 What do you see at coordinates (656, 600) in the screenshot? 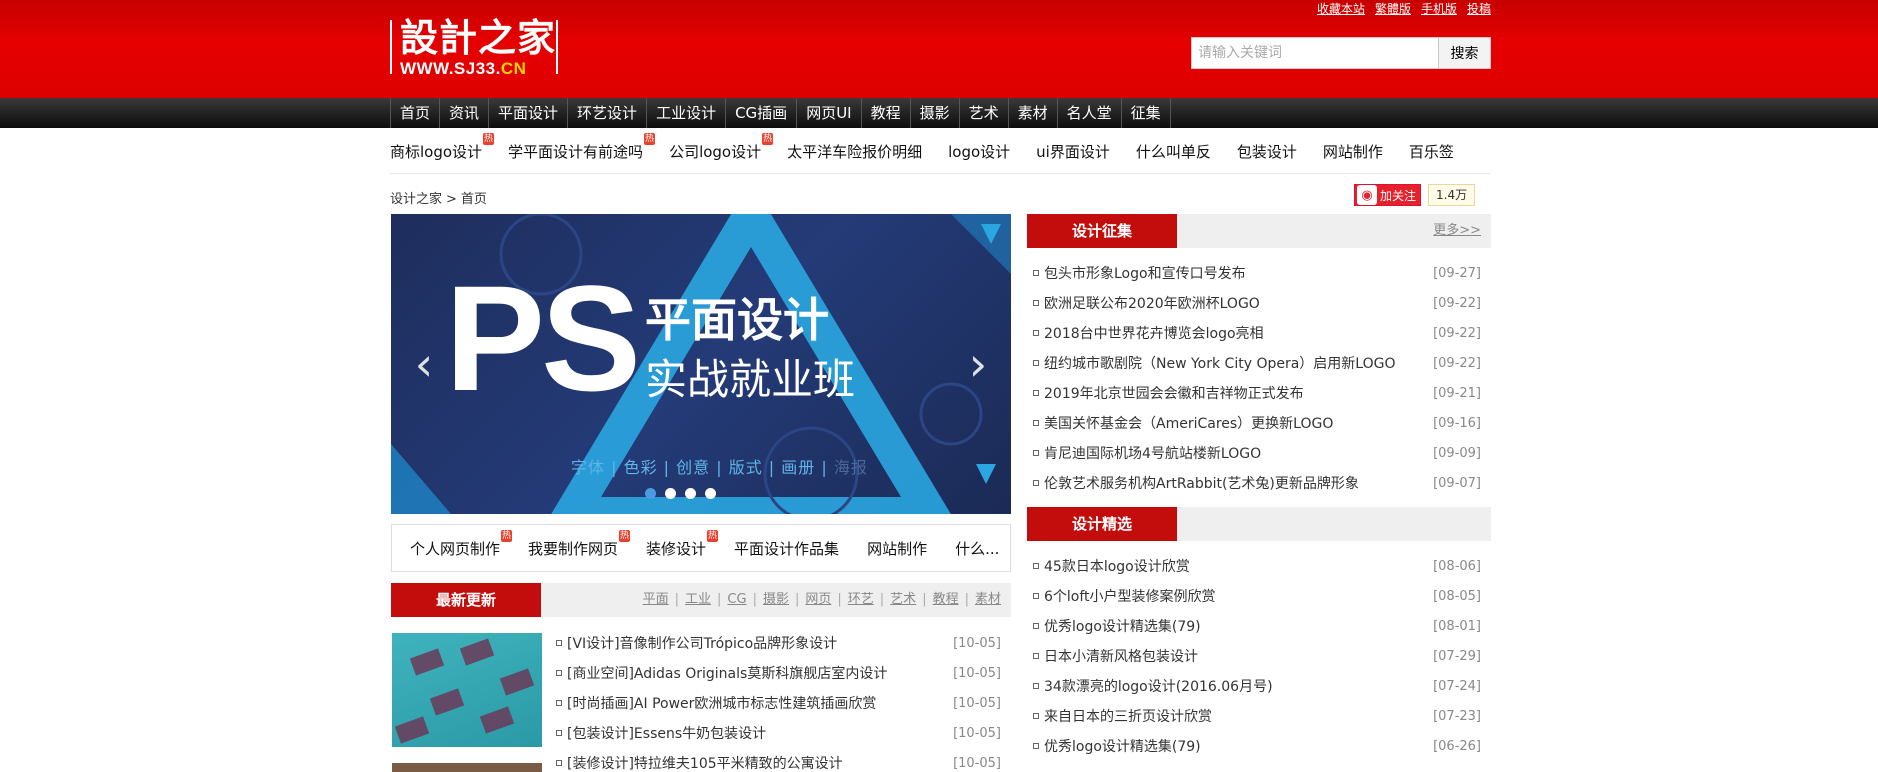
I see `category-link: 平面` at bounding box center [656, 600].